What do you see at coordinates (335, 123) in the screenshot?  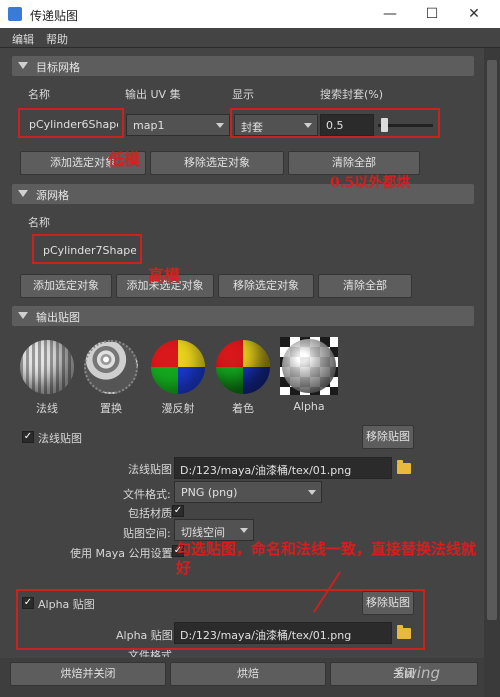 I see `annotation-box-envelope` at bounding box center [335, 123].